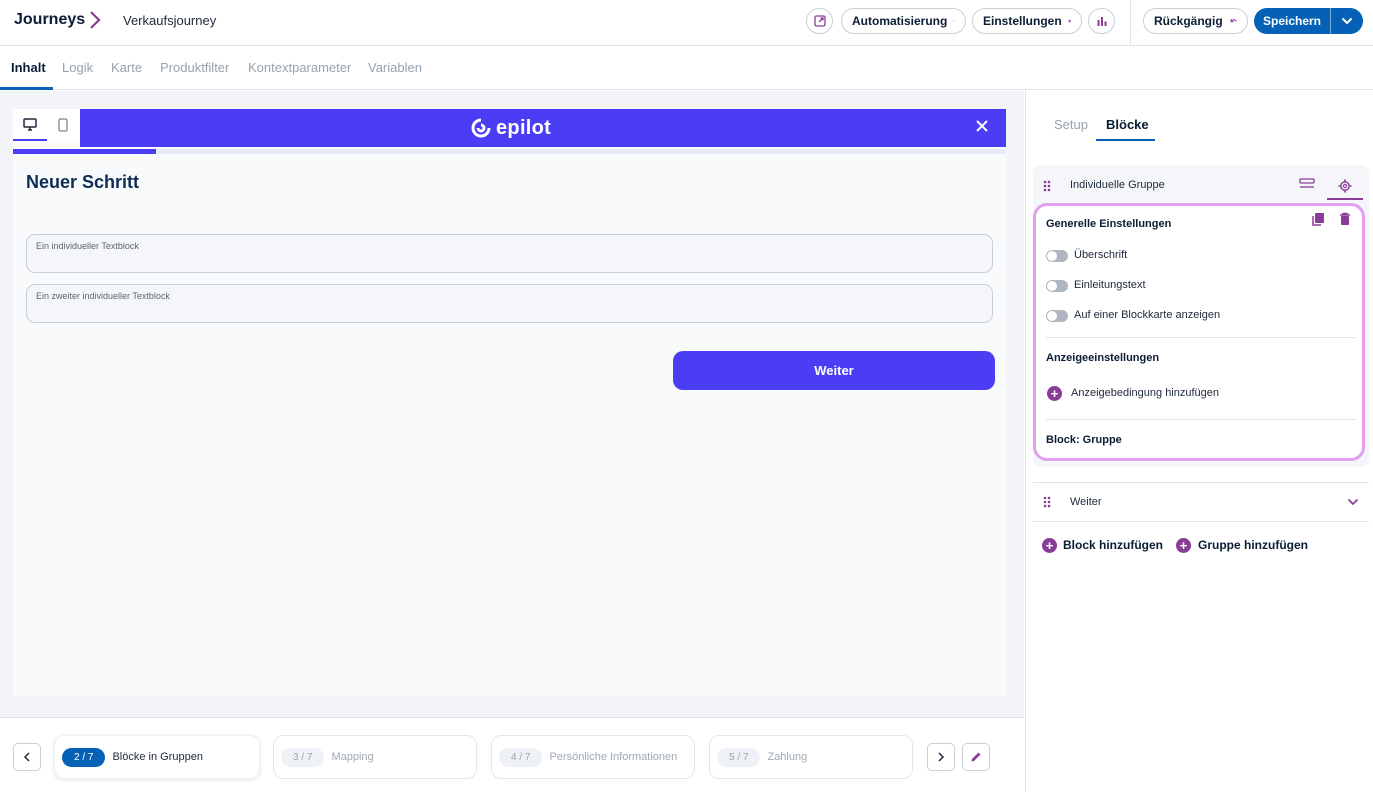 The image size is (1373, 792). I want to click on automation-label: Automatisierung, so click(900, 21).